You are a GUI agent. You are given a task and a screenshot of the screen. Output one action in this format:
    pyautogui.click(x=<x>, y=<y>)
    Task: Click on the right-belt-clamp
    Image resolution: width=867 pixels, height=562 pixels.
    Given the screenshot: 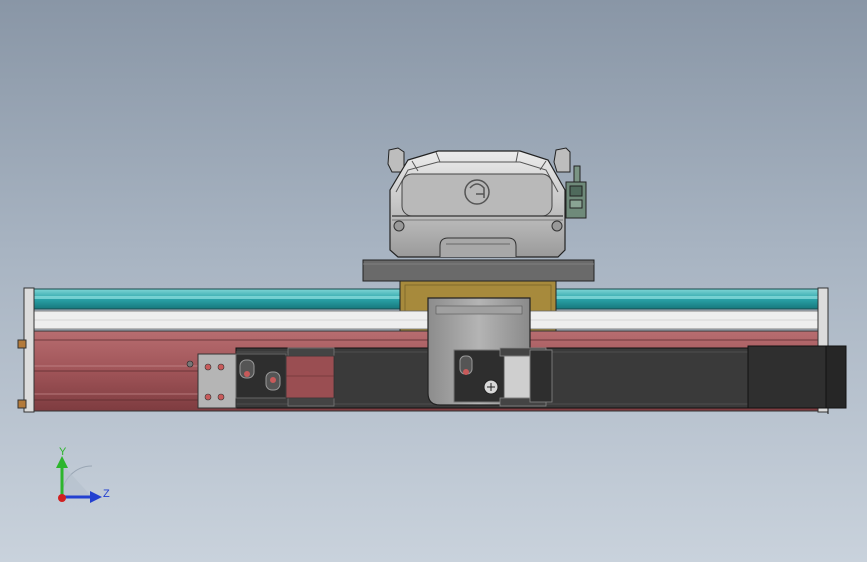 What is the action you would take?
    pyautogui.click(x=503, y=377)
    